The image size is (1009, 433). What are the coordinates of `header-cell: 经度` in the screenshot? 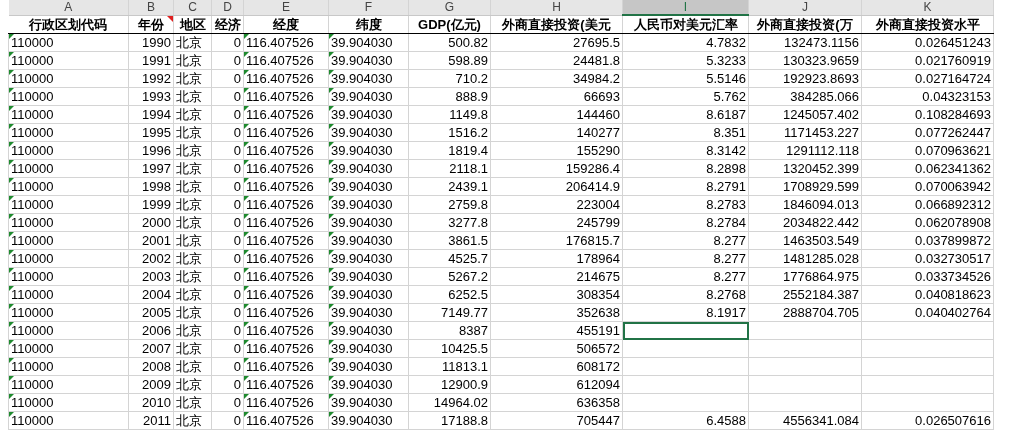 It's located at (286, 24).